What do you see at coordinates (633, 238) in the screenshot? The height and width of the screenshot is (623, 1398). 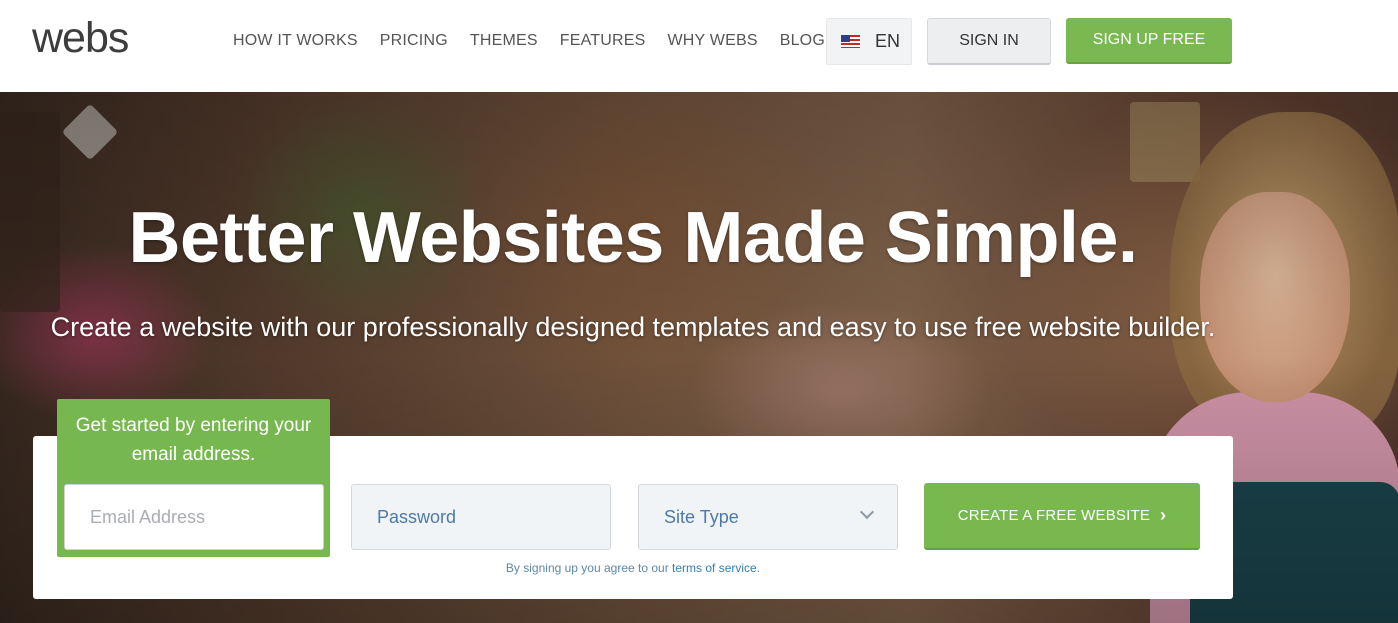 I see `hero-headline: Better Websites Made Simple.` at bounding box center [633, 238].